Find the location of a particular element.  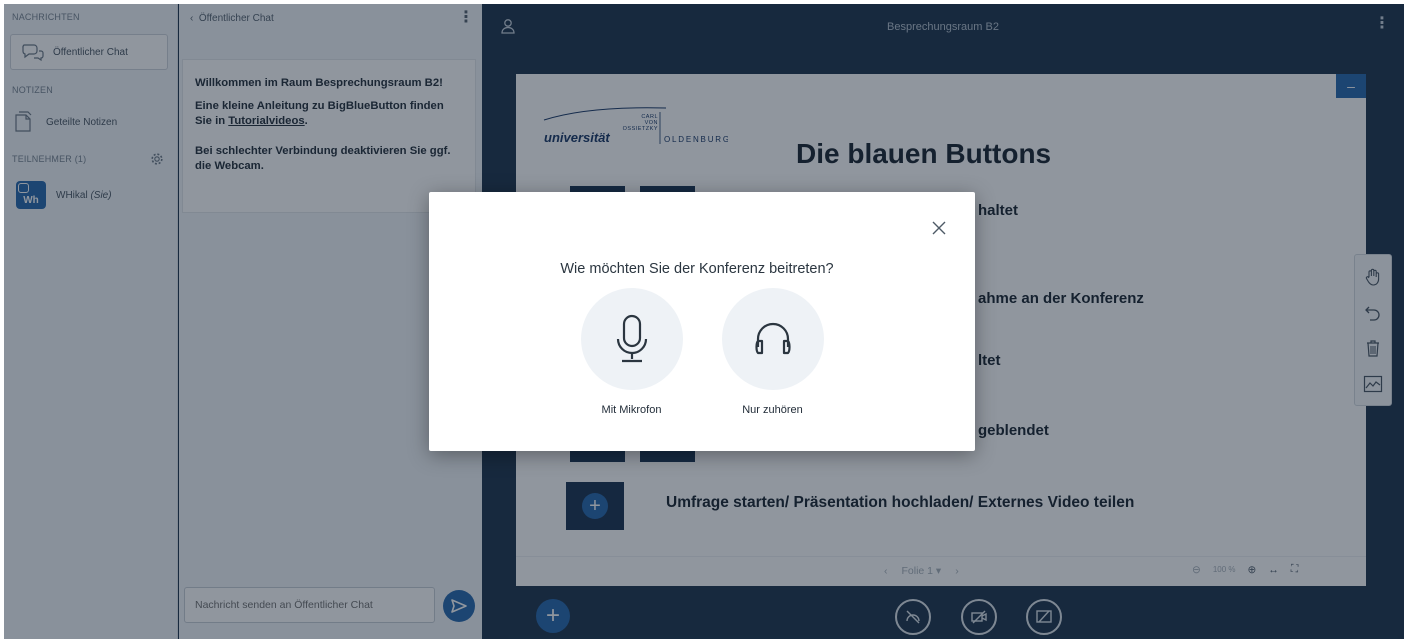

microphone-option-label: Mit Mikrofon is located at coordinates (631, 410).